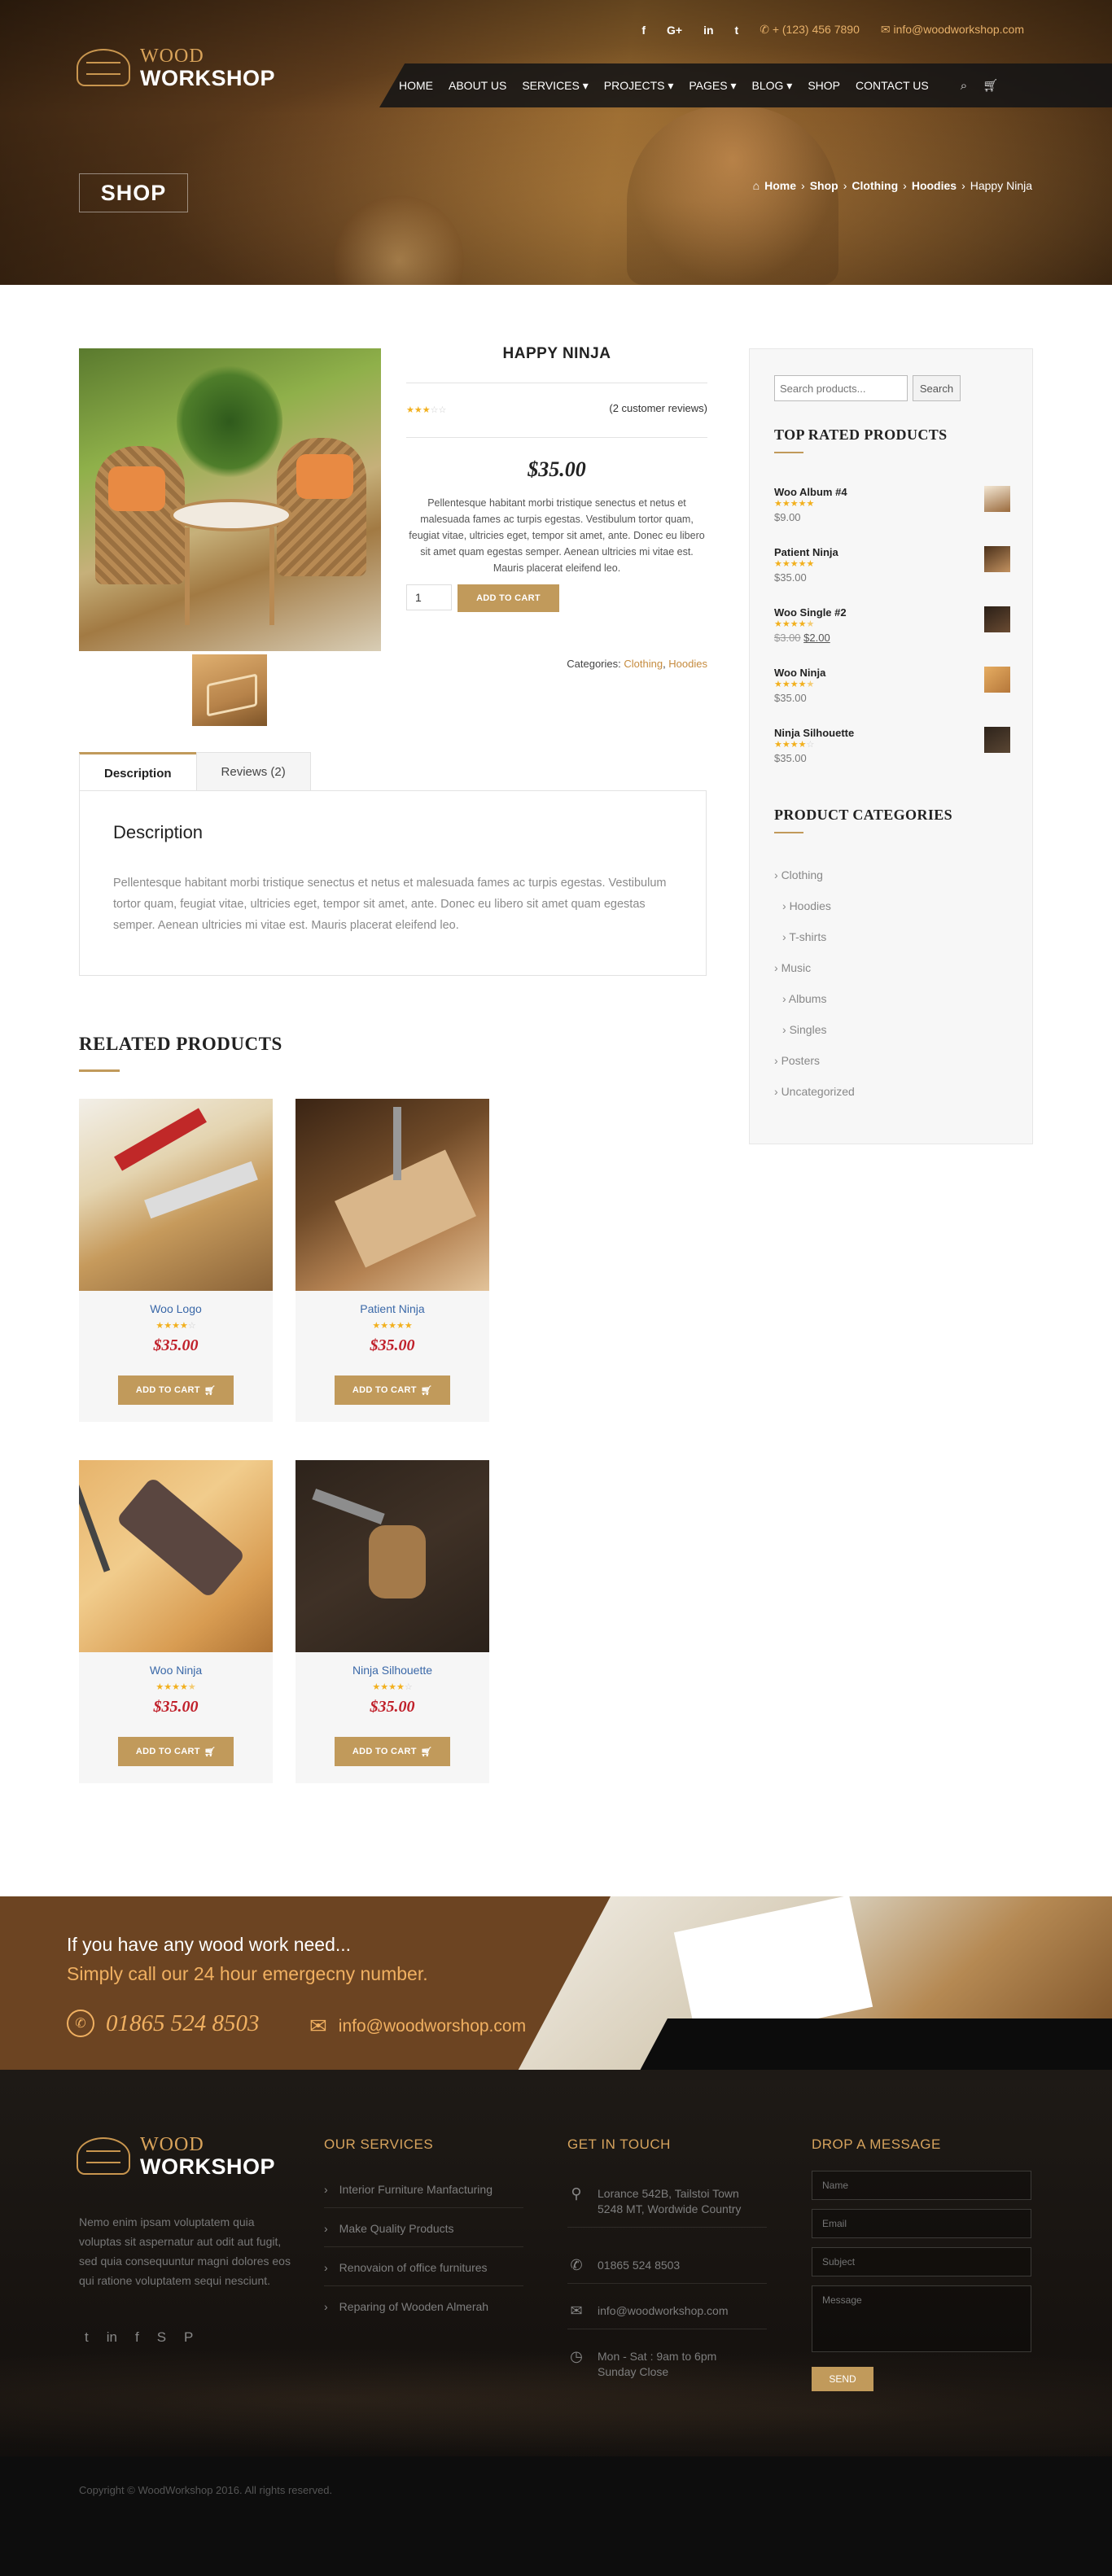  What do you see at coordinates (138, 772) in the screenshot?
I see `tab-description: Description` at bounding box center [138, 772].